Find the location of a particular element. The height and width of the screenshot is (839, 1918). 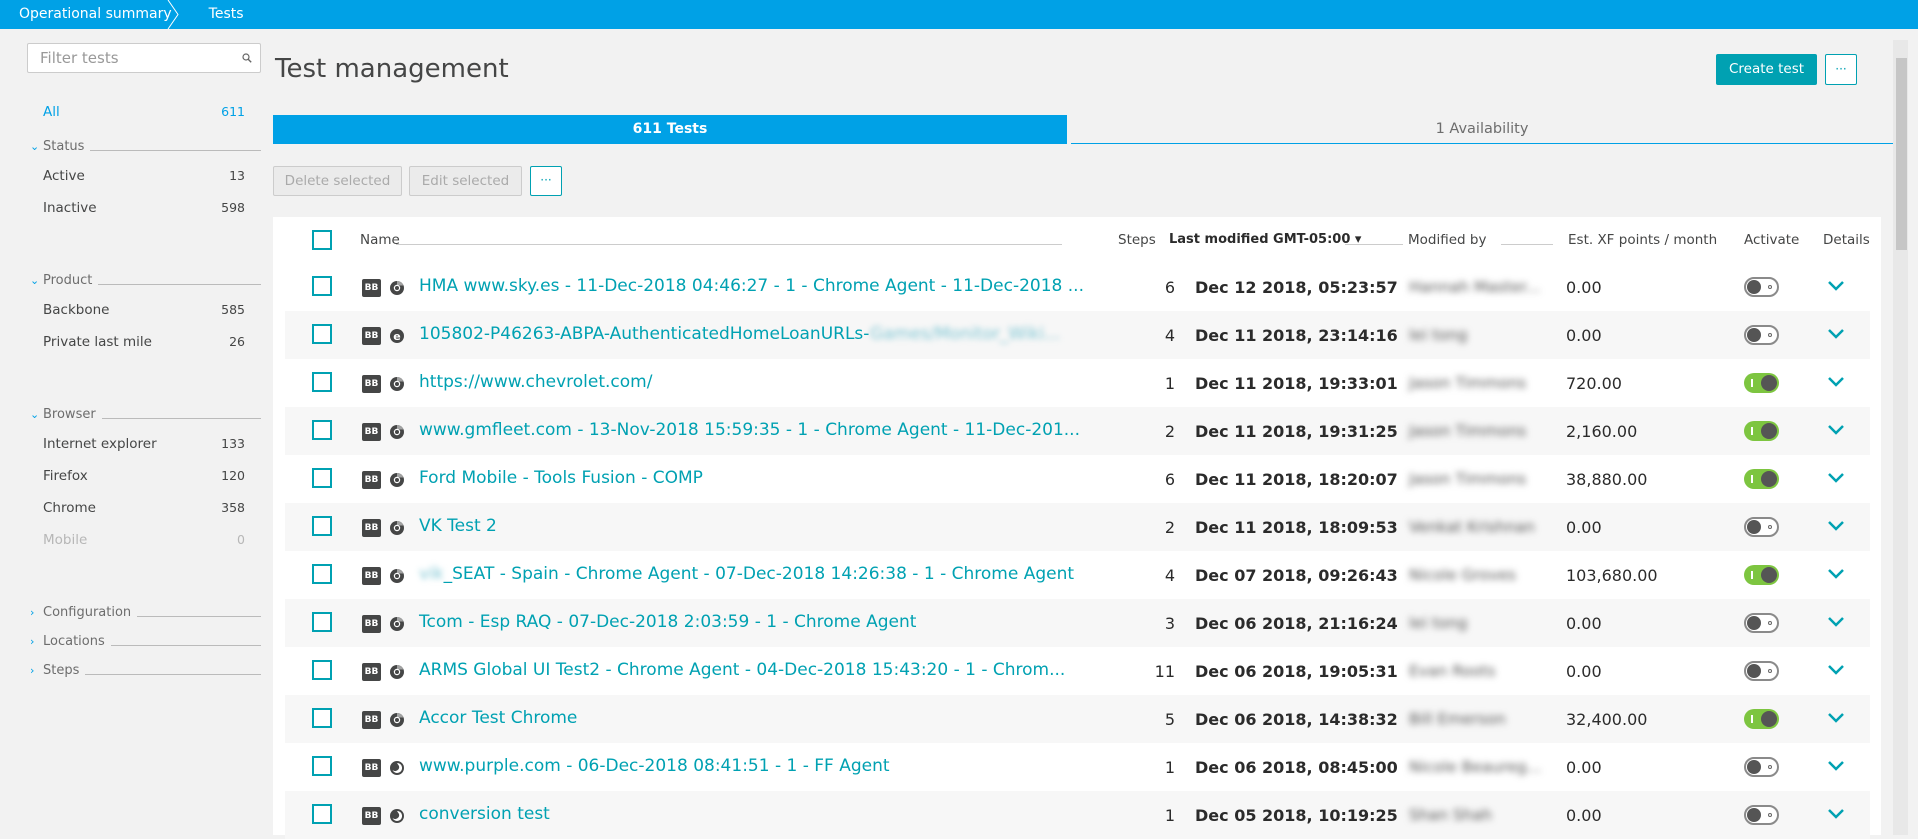

filter-all: All 611 is located at coordinates (144, 112).